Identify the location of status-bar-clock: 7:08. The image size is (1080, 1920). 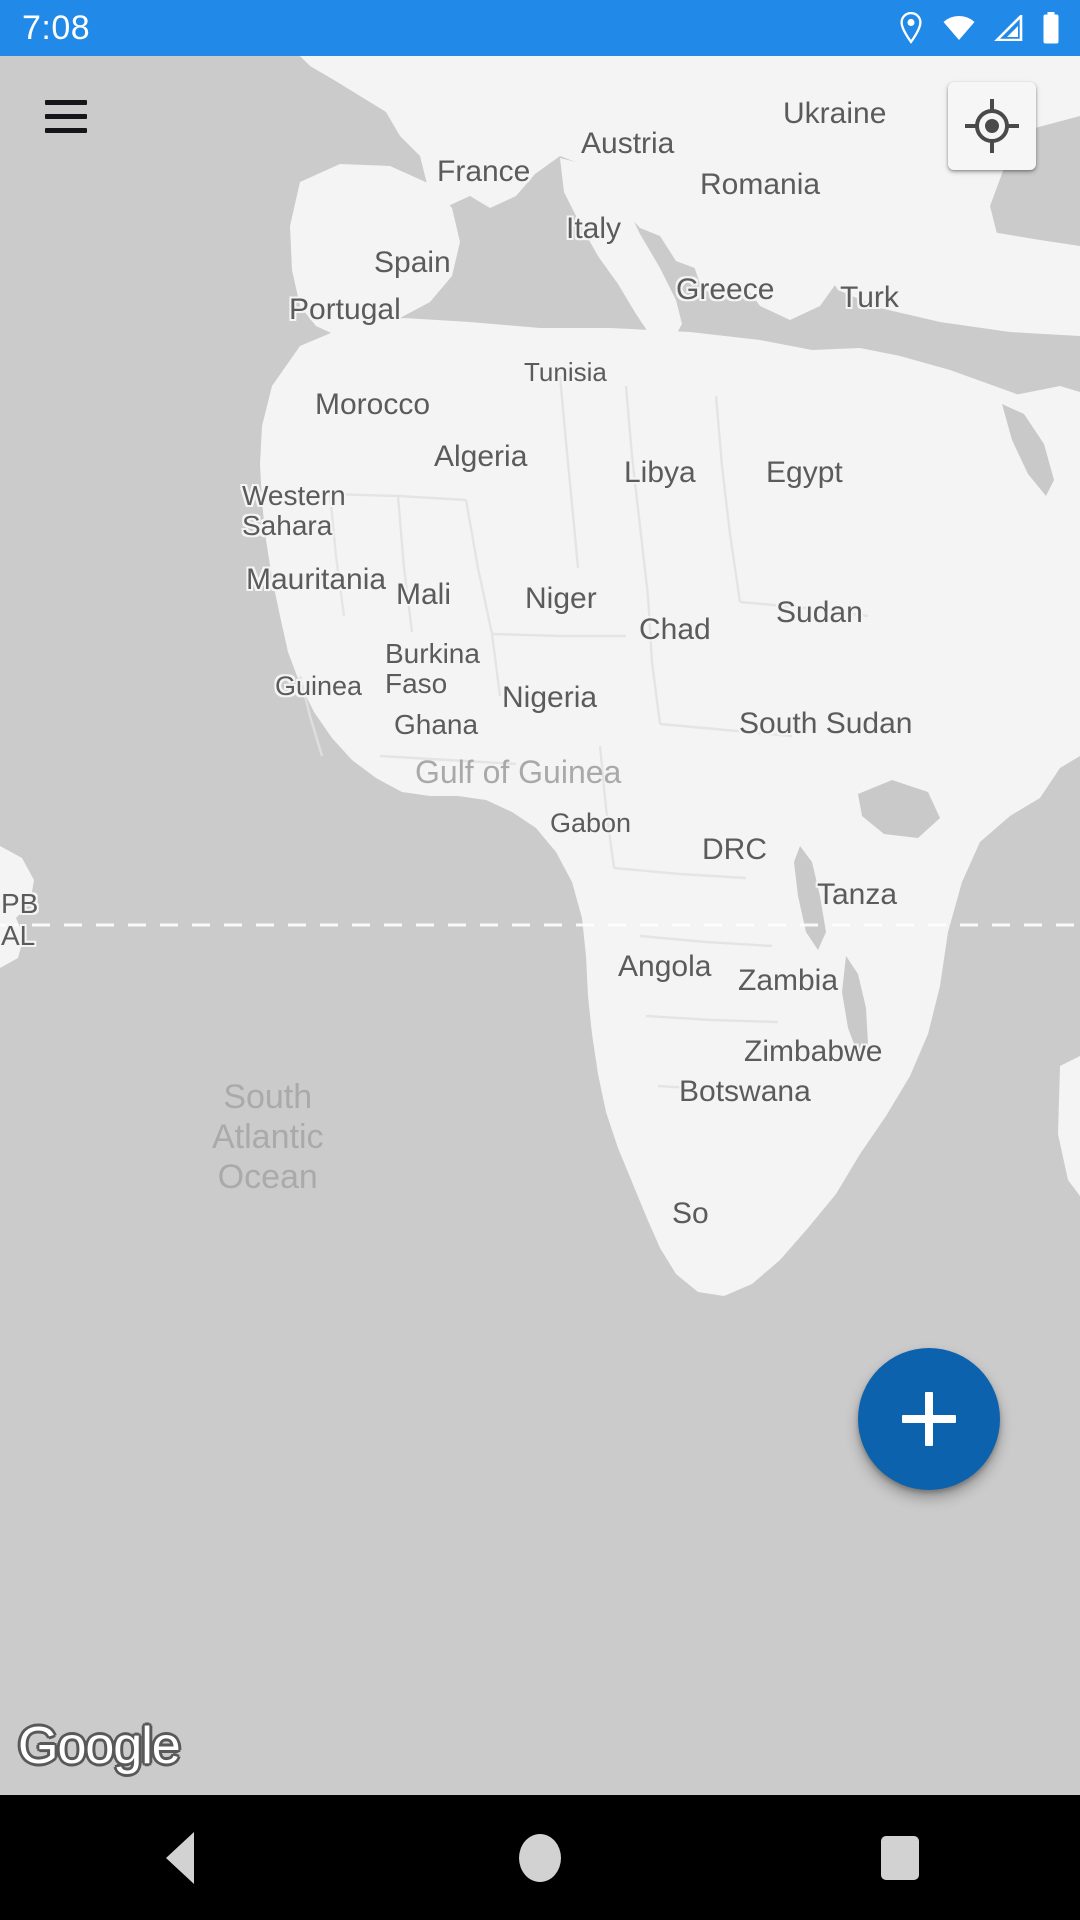
(56, 27).